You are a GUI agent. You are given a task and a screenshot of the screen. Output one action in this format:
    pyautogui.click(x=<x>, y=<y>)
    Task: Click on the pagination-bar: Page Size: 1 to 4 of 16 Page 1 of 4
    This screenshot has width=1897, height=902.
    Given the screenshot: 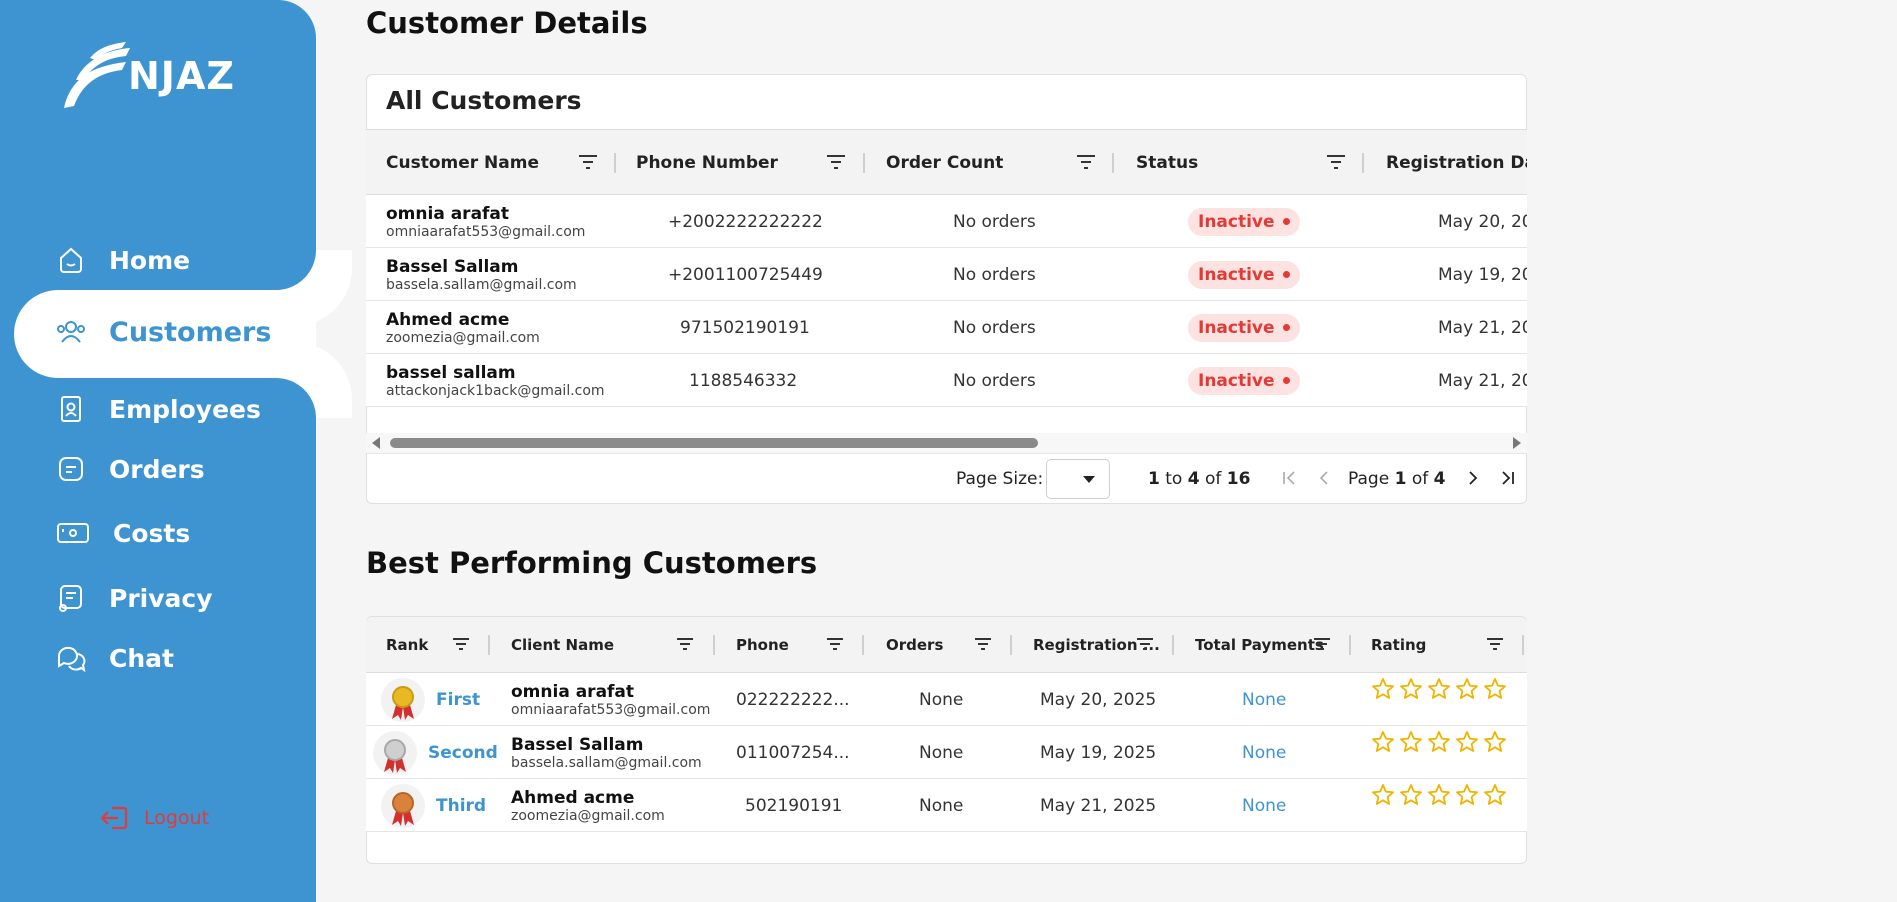 What is the action you would take?
    pyautogui.click(x=946, y=478)
    